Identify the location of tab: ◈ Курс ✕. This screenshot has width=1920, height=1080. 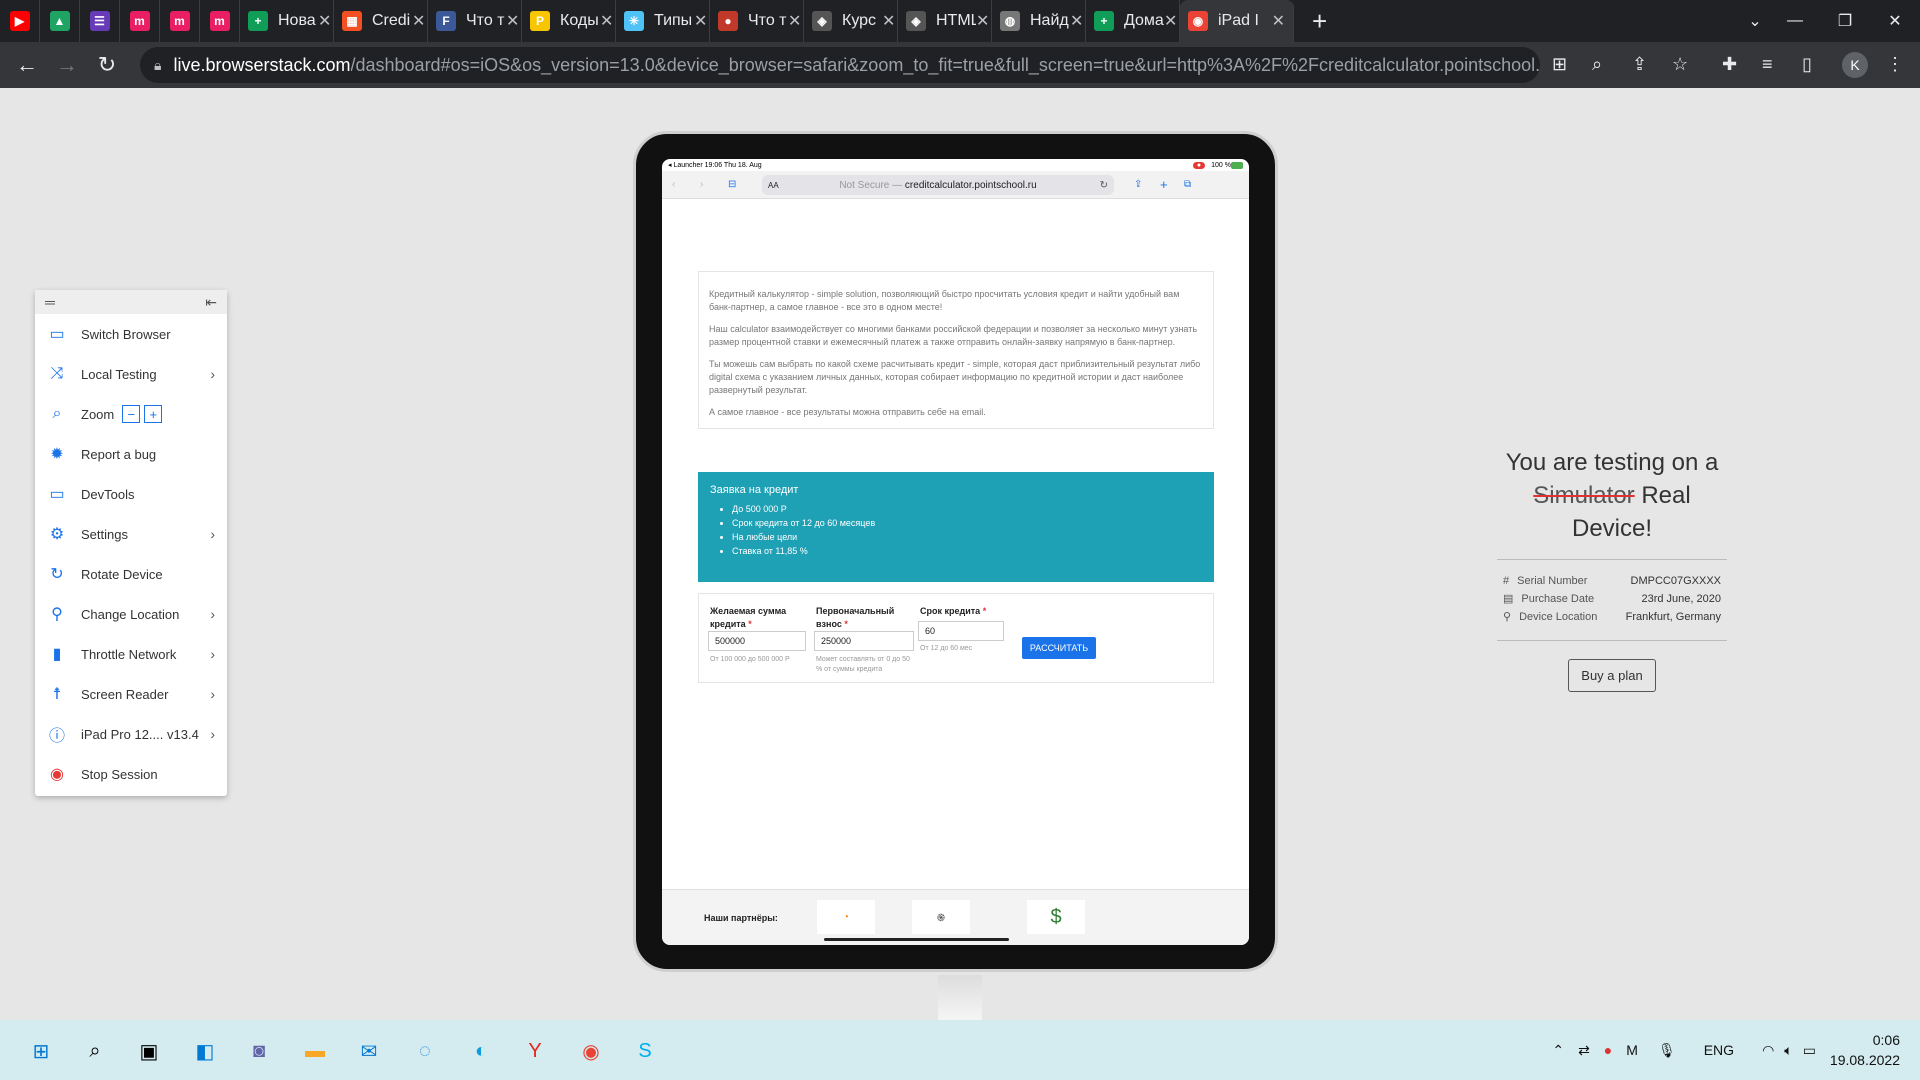
(851, 21).